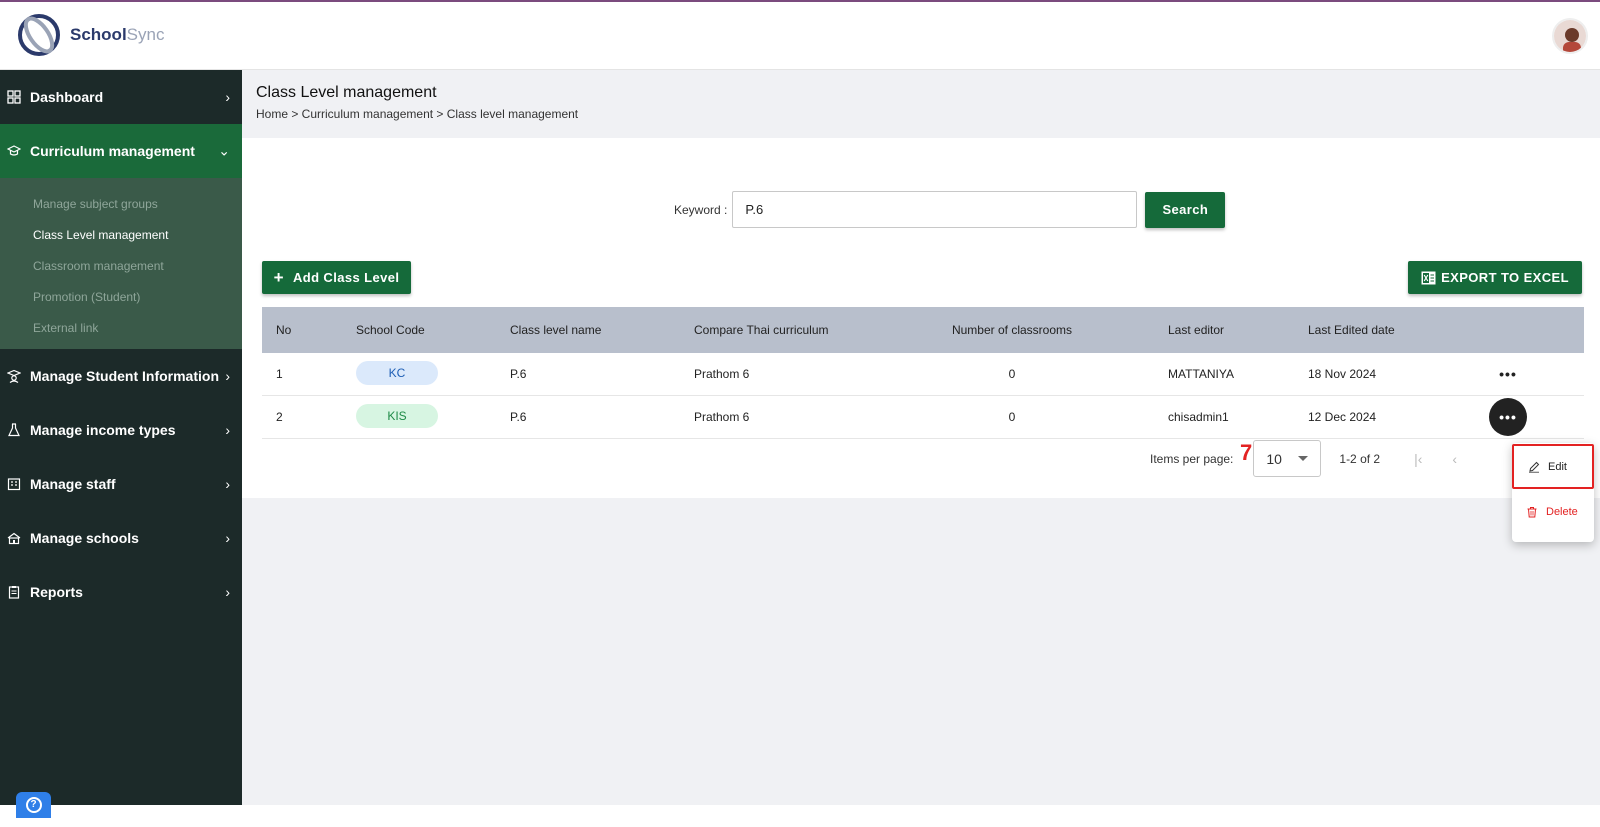 The width and height of the screenshot is (1600, 827). I want to click on school-icon, so click(14, 538).